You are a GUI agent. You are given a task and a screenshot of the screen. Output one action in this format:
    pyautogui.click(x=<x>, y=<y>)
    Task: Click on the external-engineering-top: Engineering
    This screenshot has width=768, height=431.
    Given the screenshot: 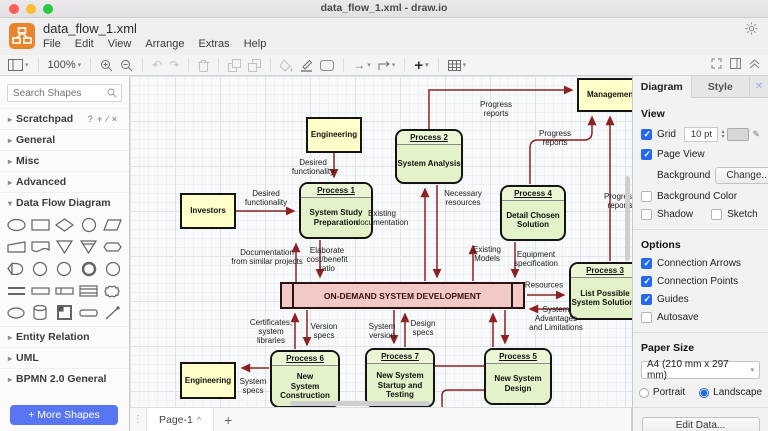 What is the action you would take?
    pyautogui.click(x=334, y=135)
    